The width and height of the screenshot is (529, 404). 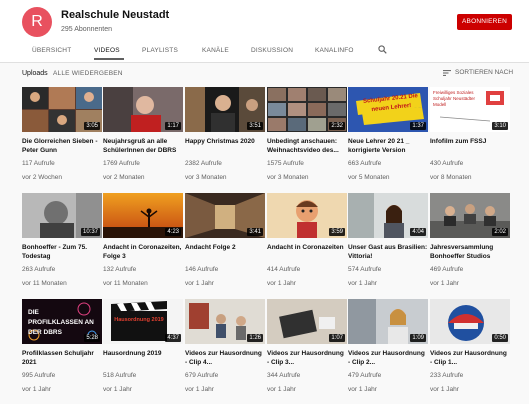 What do you see at coordinates (418, 232) in the screenshot?
I see `video-duration: 4:04` at bounding box center [418, 232].